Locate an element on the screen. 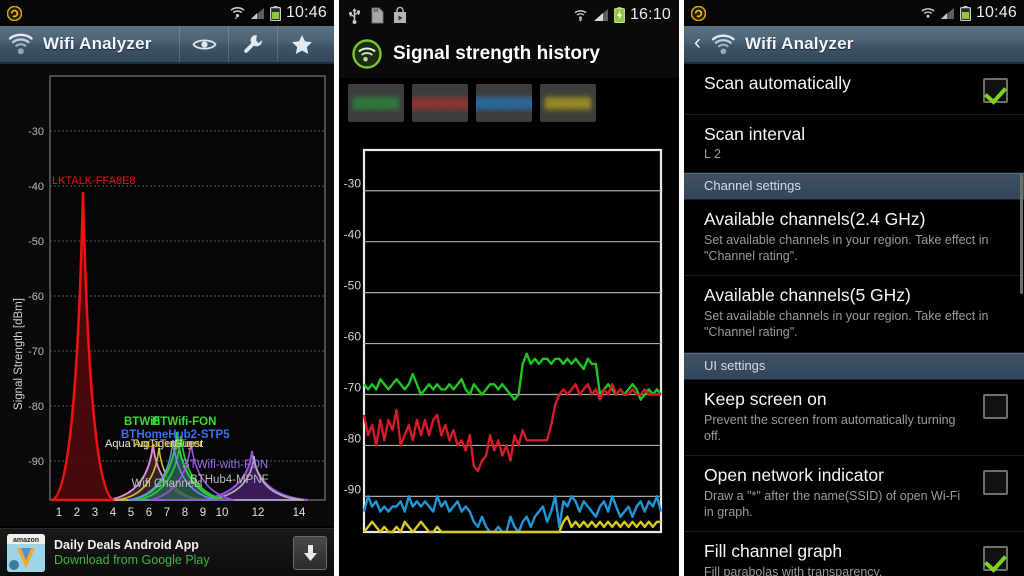  y-axis-tick: -40 is located at coordinates (353, 235).